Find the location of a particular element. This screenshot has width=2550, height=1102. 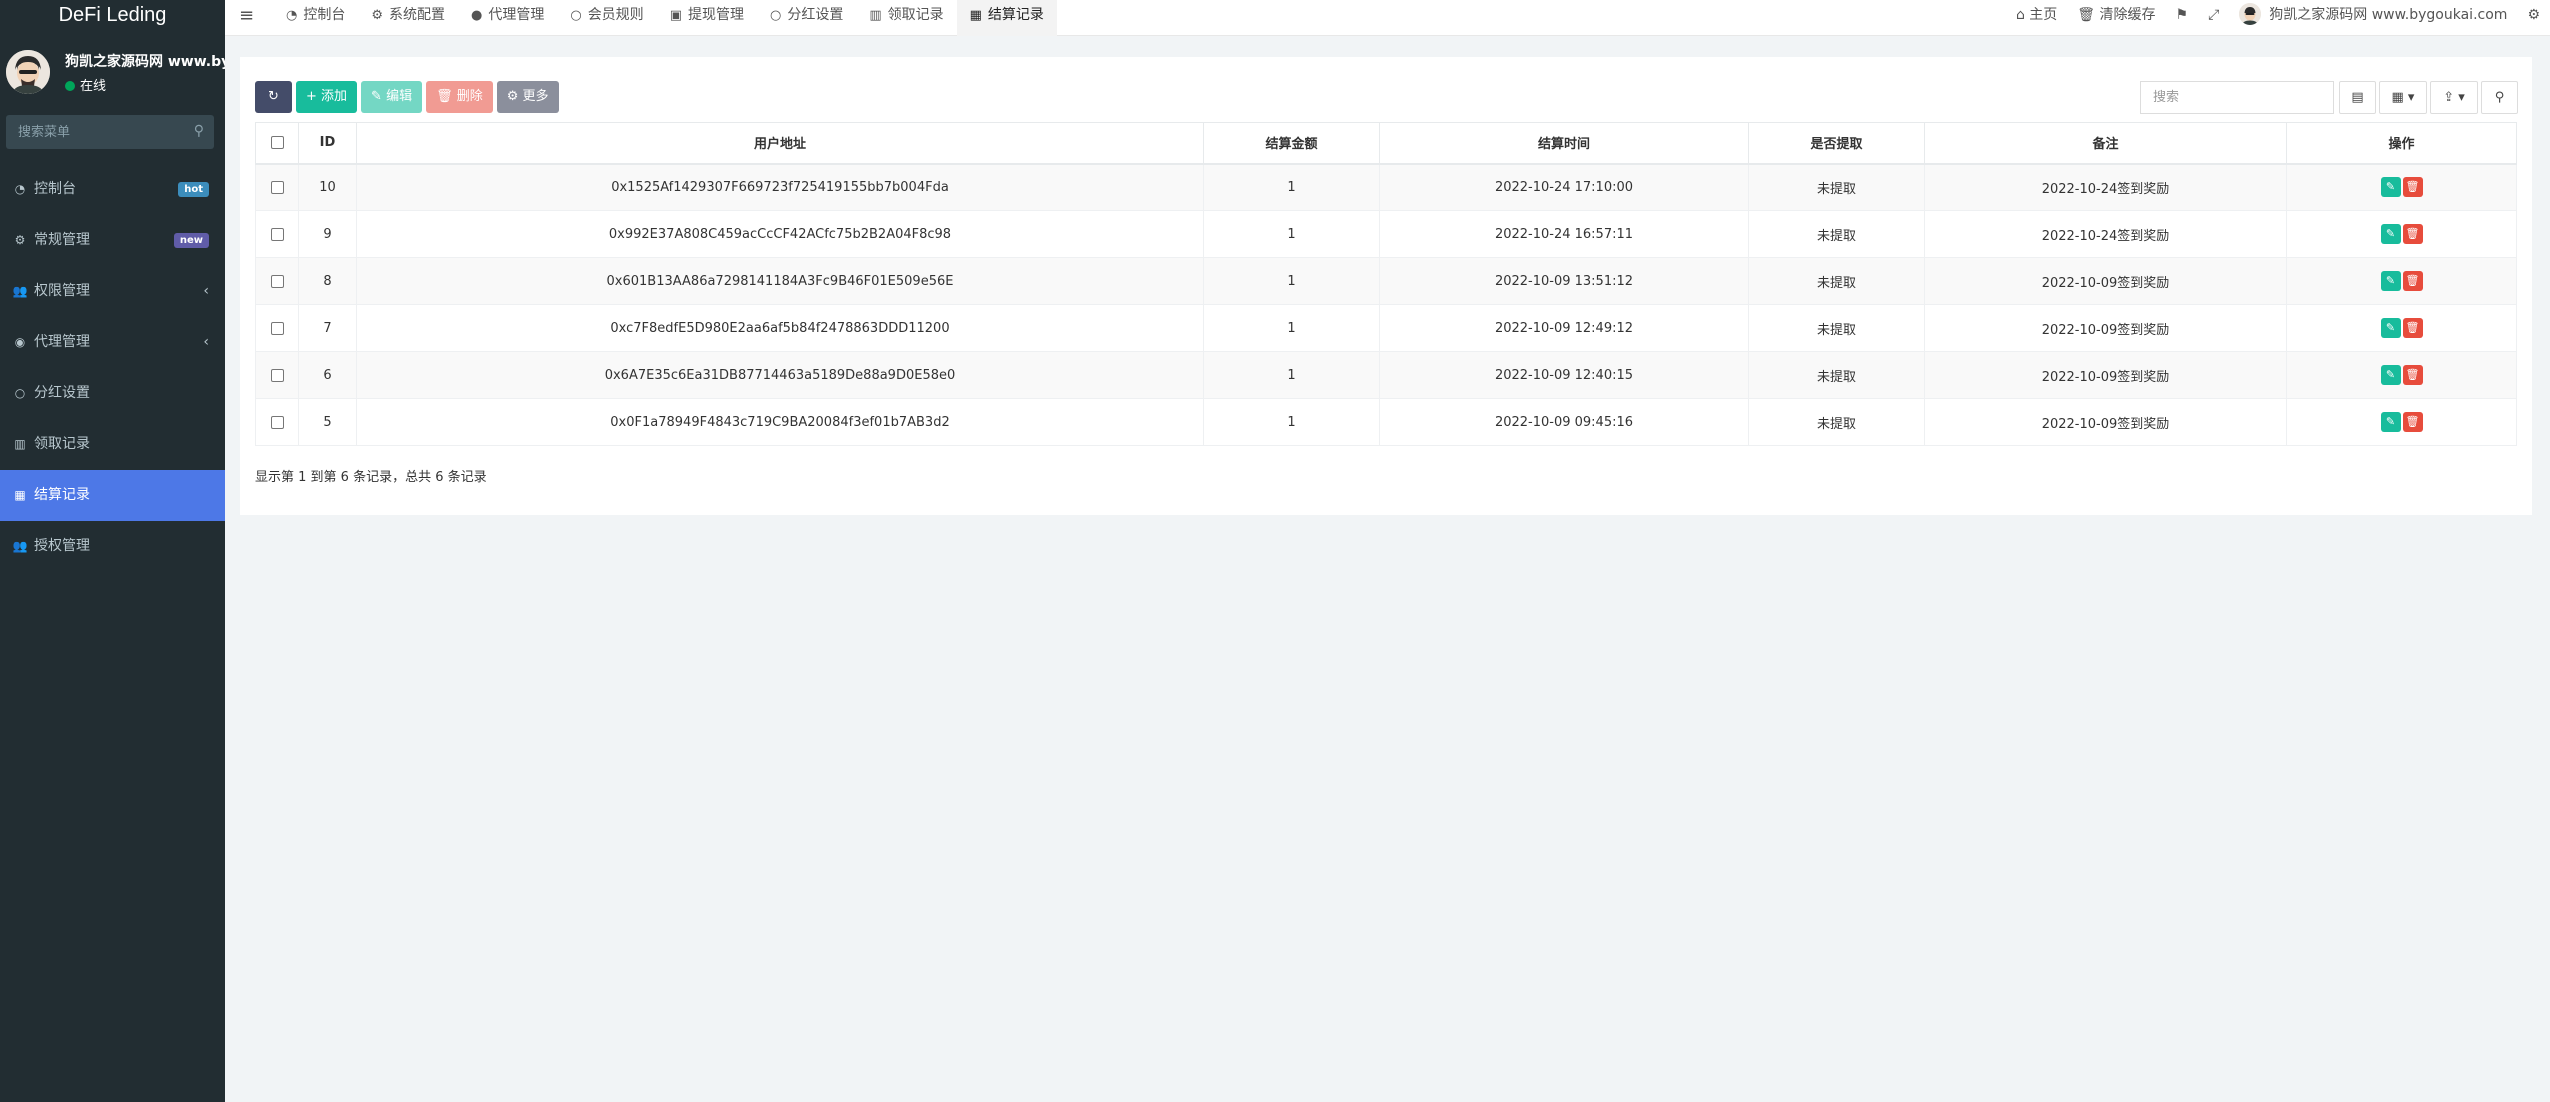

tab-label: 领取记录 is located at coordinates (915, 15).